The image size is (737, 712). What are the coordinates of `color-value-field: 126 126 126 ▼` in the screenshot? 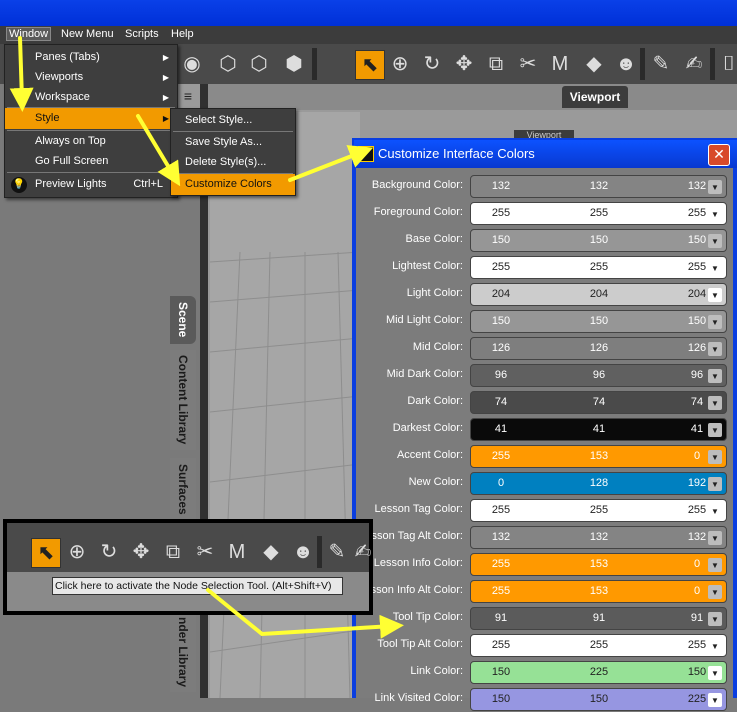 It's located at (598, 348).